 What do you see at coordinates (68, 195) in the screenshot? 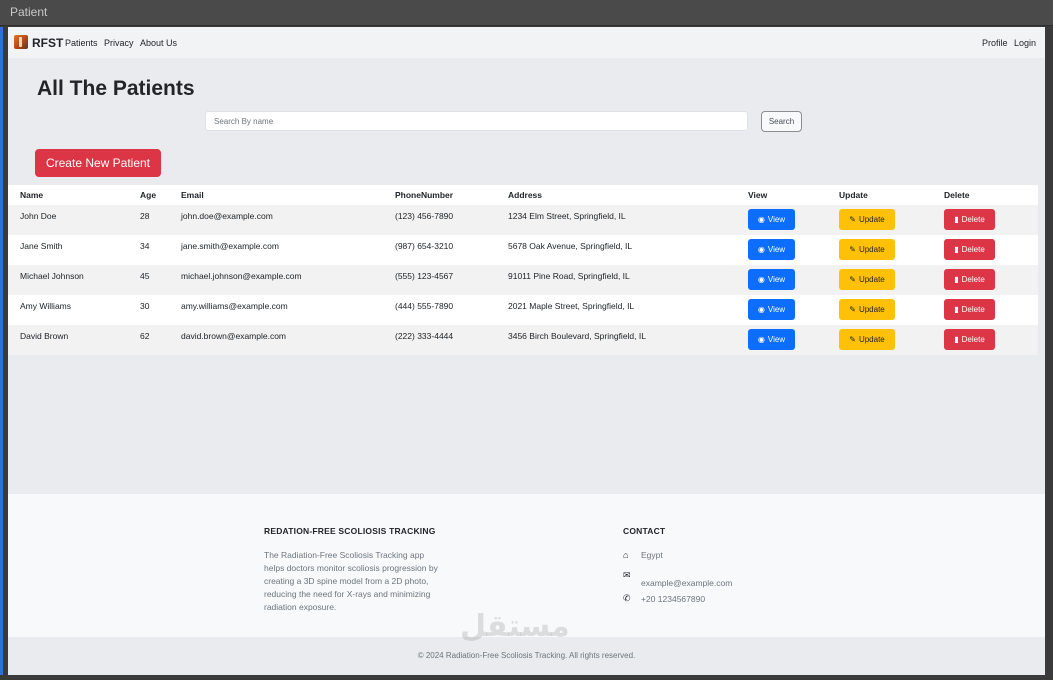
I see `column-header-name: Name` at bounding box center [68, 195].